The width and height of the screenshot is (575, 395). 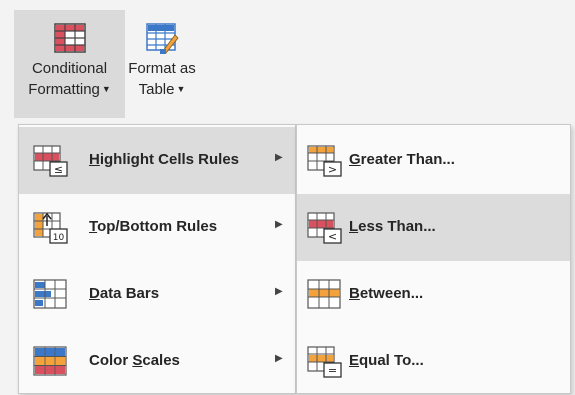 What do you see at coordinates (164, 159) in the screenshot?
I see `menu-item-label: Highlight Cells Rules` at bounding box center [164, 159].